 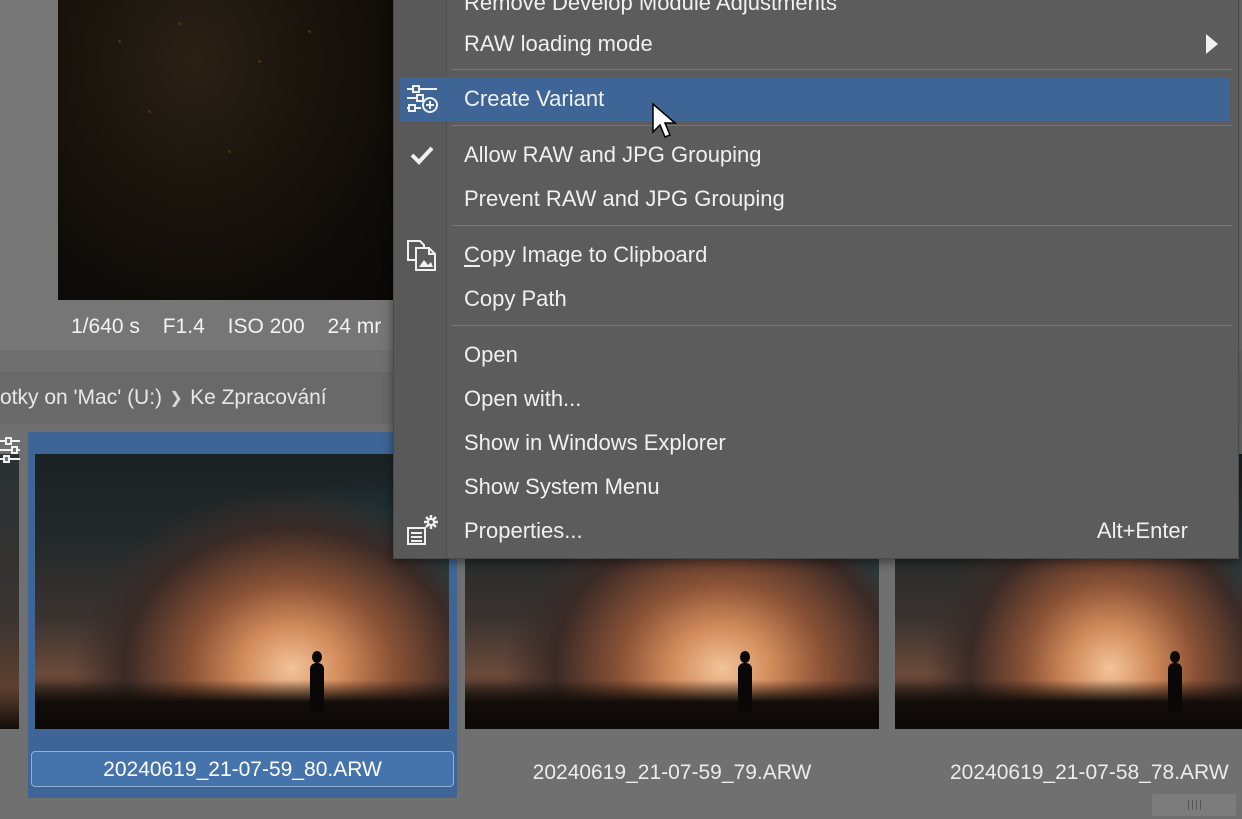 I want to click on menu-item-raw-loading-mode: RAW loading mode, so click(x=815, y=44).